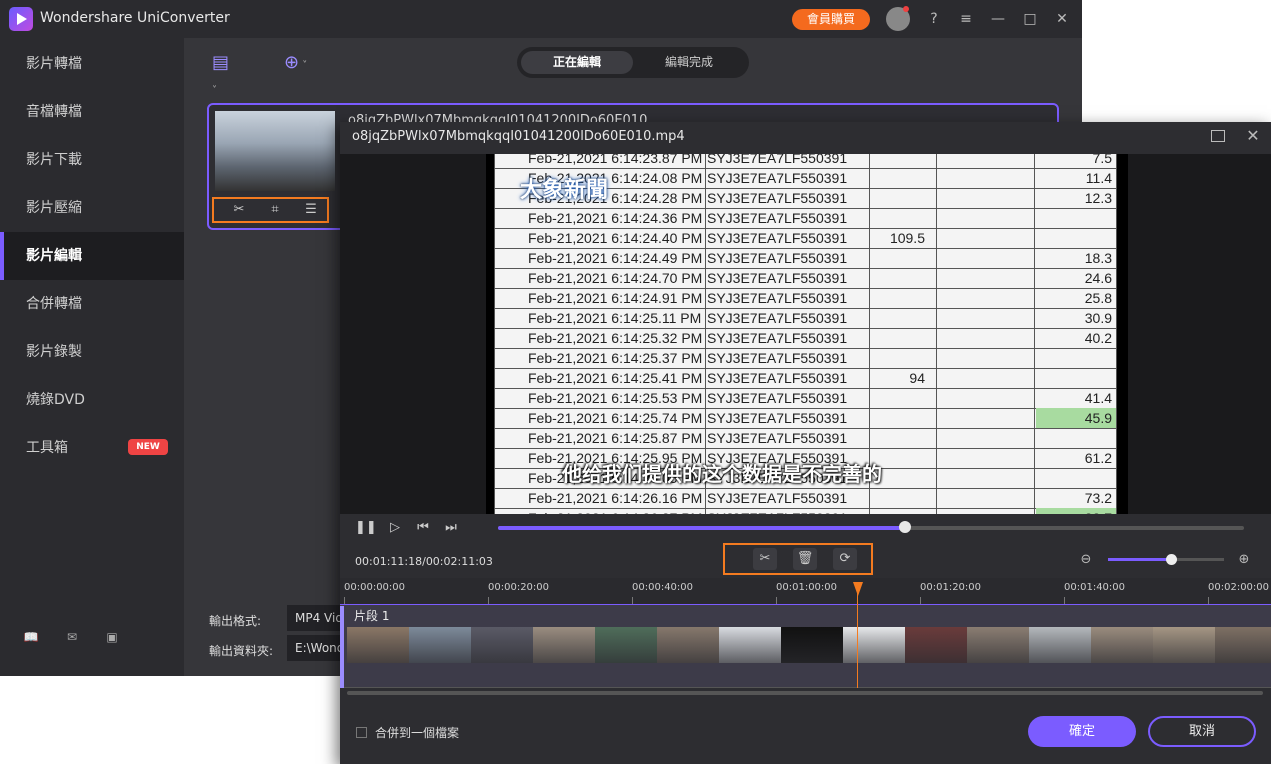  What do you see at coordinates (831, 19) in the screenshot?
I see `buy-button: 會員購買` at bounding box center [831, 19].